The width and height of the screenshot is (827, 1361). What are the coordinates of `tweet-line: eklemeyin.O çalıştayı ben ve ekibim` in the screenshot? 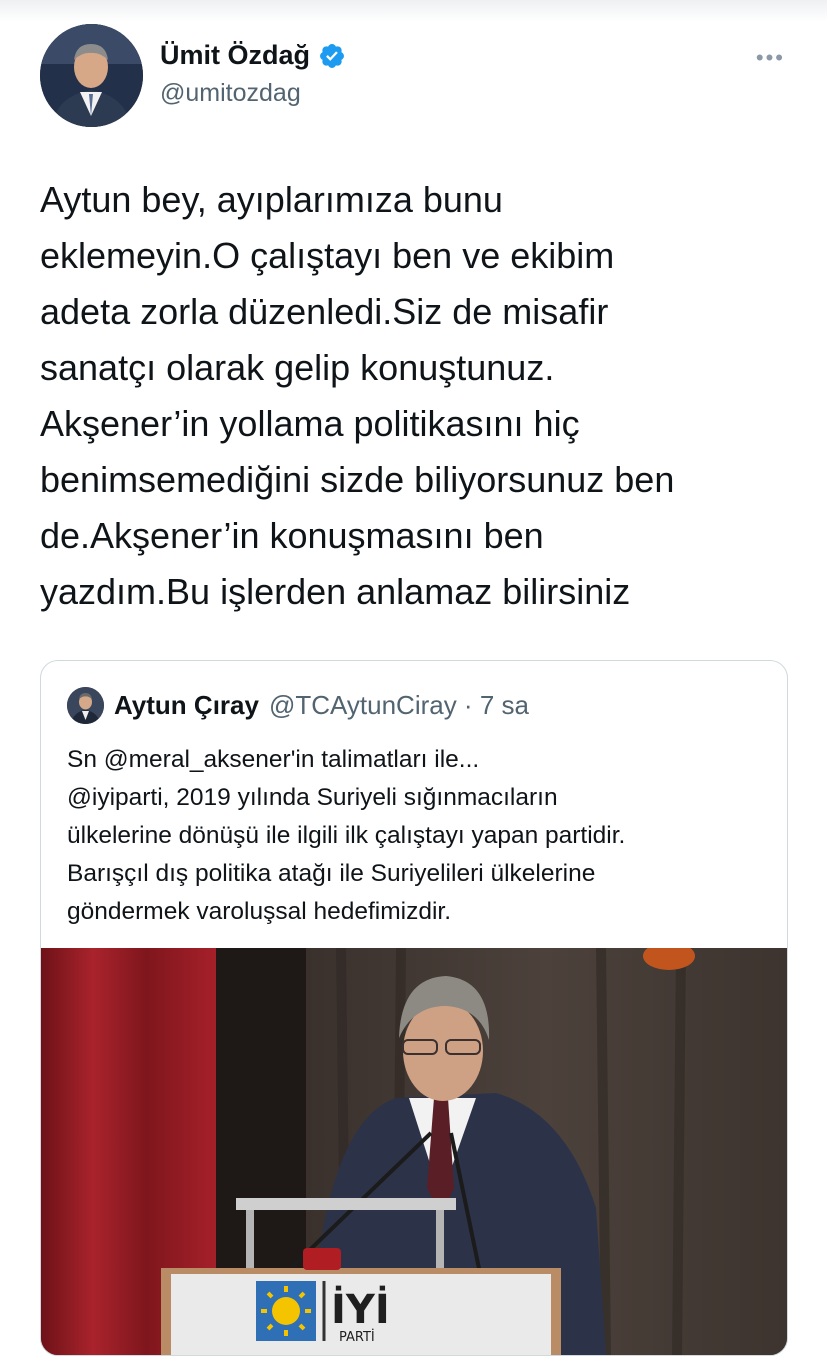 It's located at (327, 255).